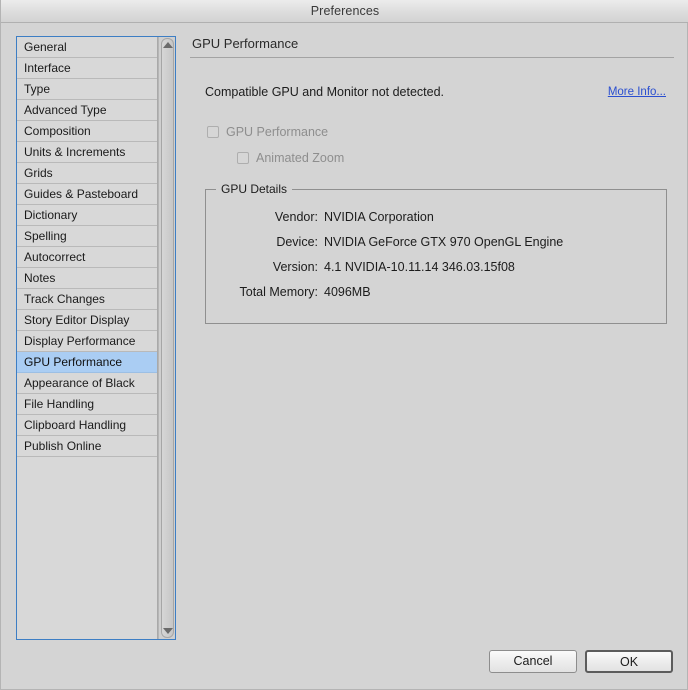 This screenshot has width=688, height=690. I want to click on sidebar-item-composition: Composition, so click(87, 131).